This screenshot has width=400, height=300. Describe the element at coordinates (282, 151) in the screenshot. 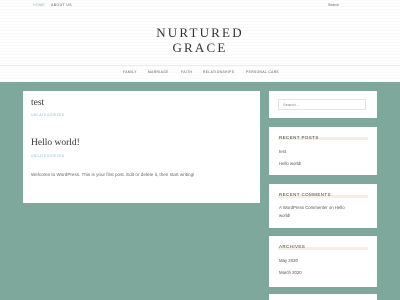

I see `recent-post-link: test` at that location.